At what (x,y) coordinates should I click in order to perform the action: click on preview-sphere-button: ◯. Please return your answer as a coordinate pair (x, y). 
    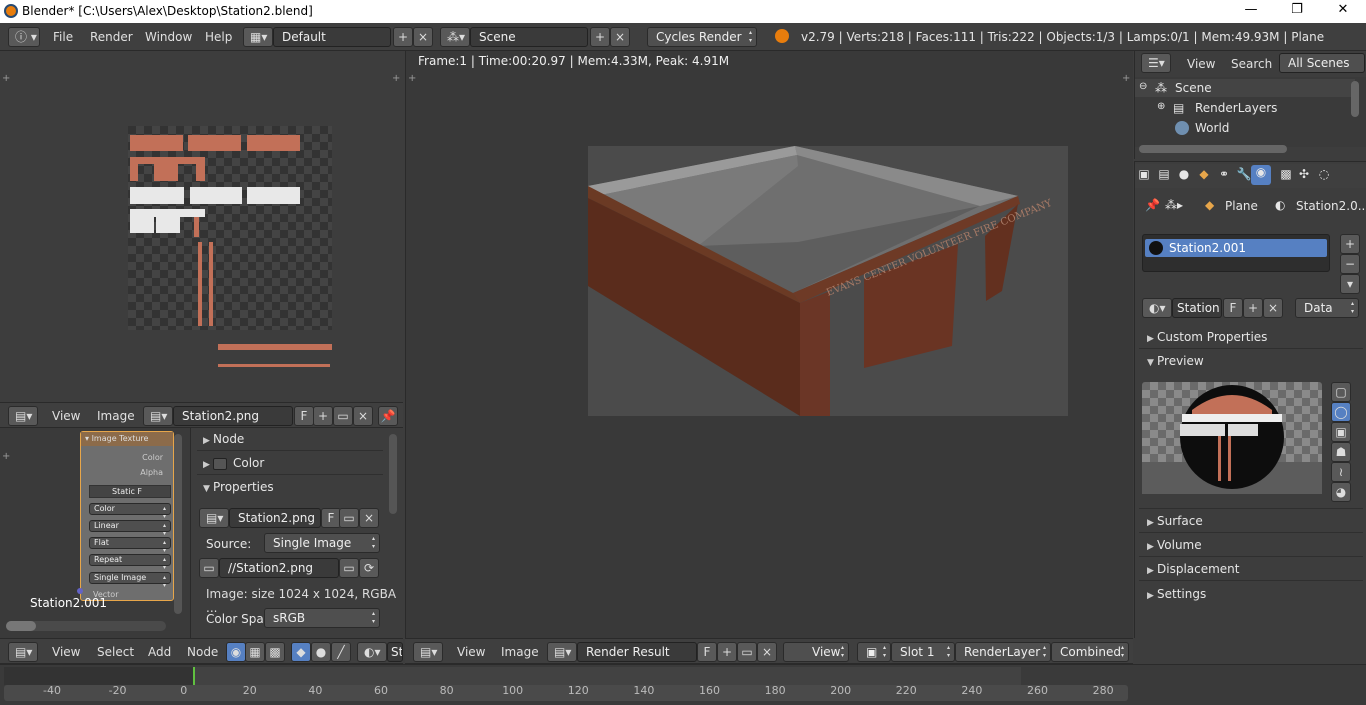
    Looking at the image, I should click on (1341, 412).